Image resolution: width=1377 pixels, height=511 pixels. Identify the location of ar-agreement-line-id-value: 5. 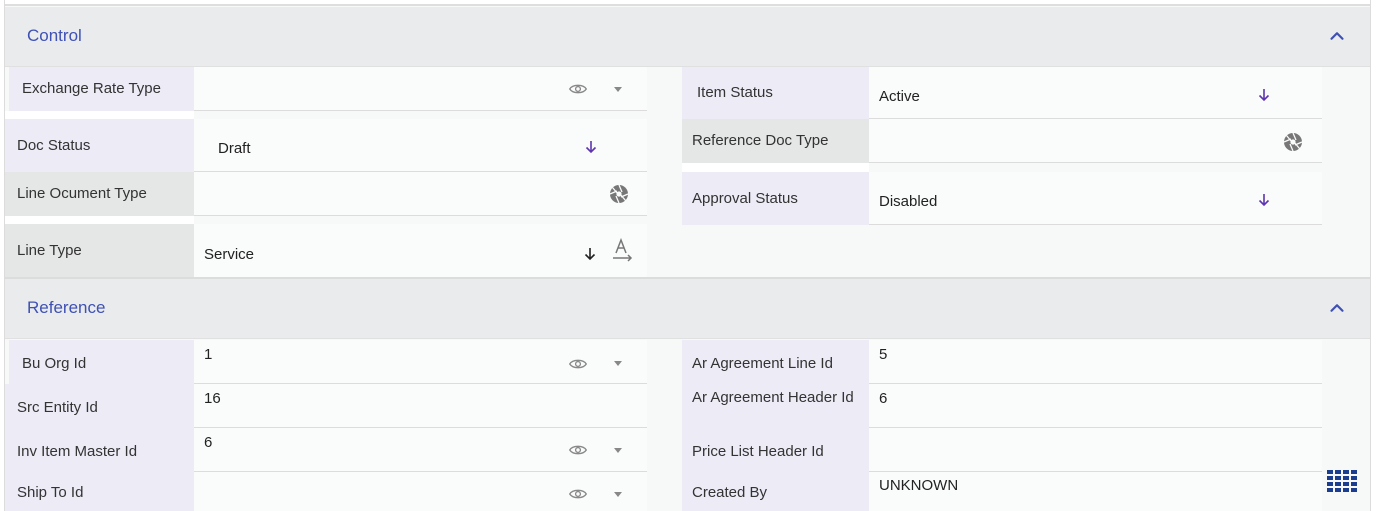
(883, 354).